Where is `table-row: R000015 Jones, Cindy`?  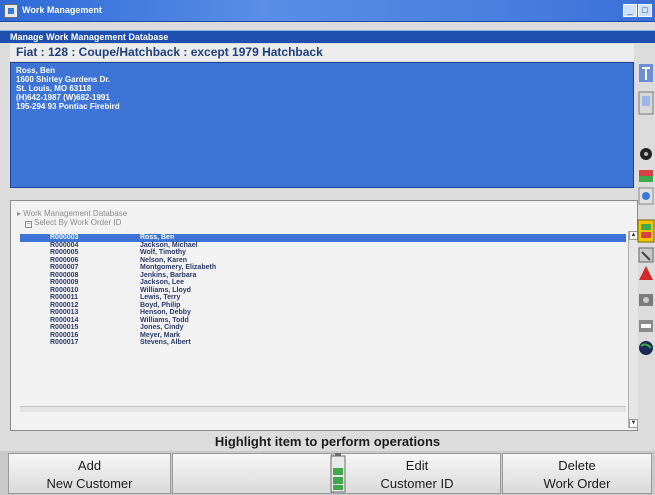
table-row: R000015 Jones, Cindy is located at coordinates (323, 328).